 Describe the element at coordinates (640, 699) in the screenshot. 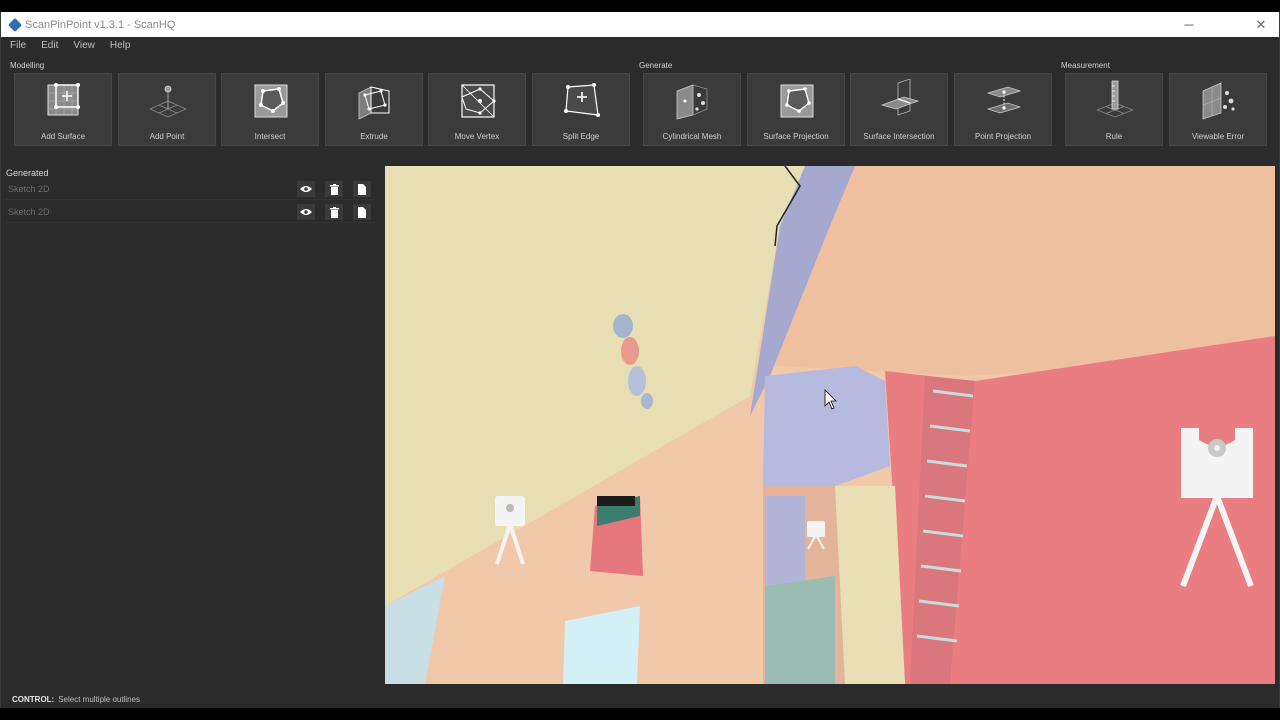

I see `status-bar: CONTROL: Select multiple outlines` at that location.